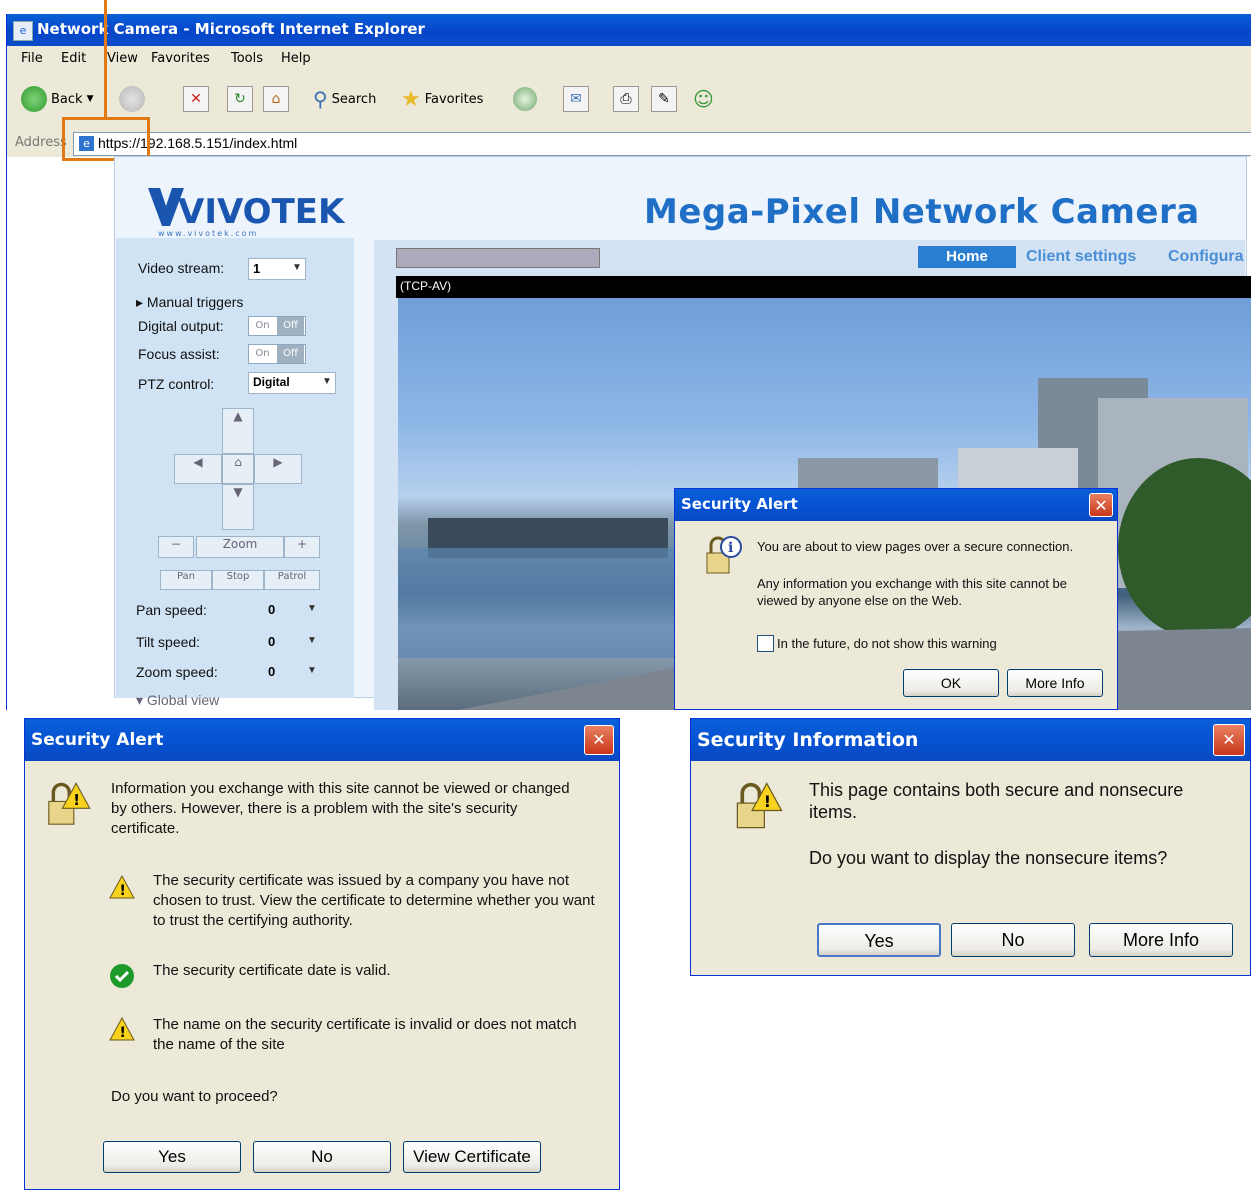 This screenshot has height=1190, width=1251. I want to click on menu-view: View, so click(122, 58).